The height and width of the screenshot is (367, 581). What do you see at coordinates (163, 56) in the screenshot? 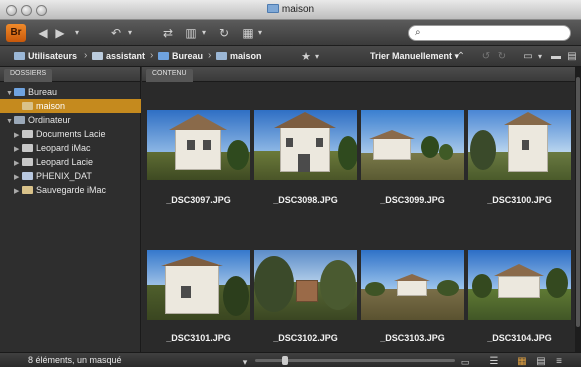
I see `desktop-folder-icon` at bounding box center [163, 56].